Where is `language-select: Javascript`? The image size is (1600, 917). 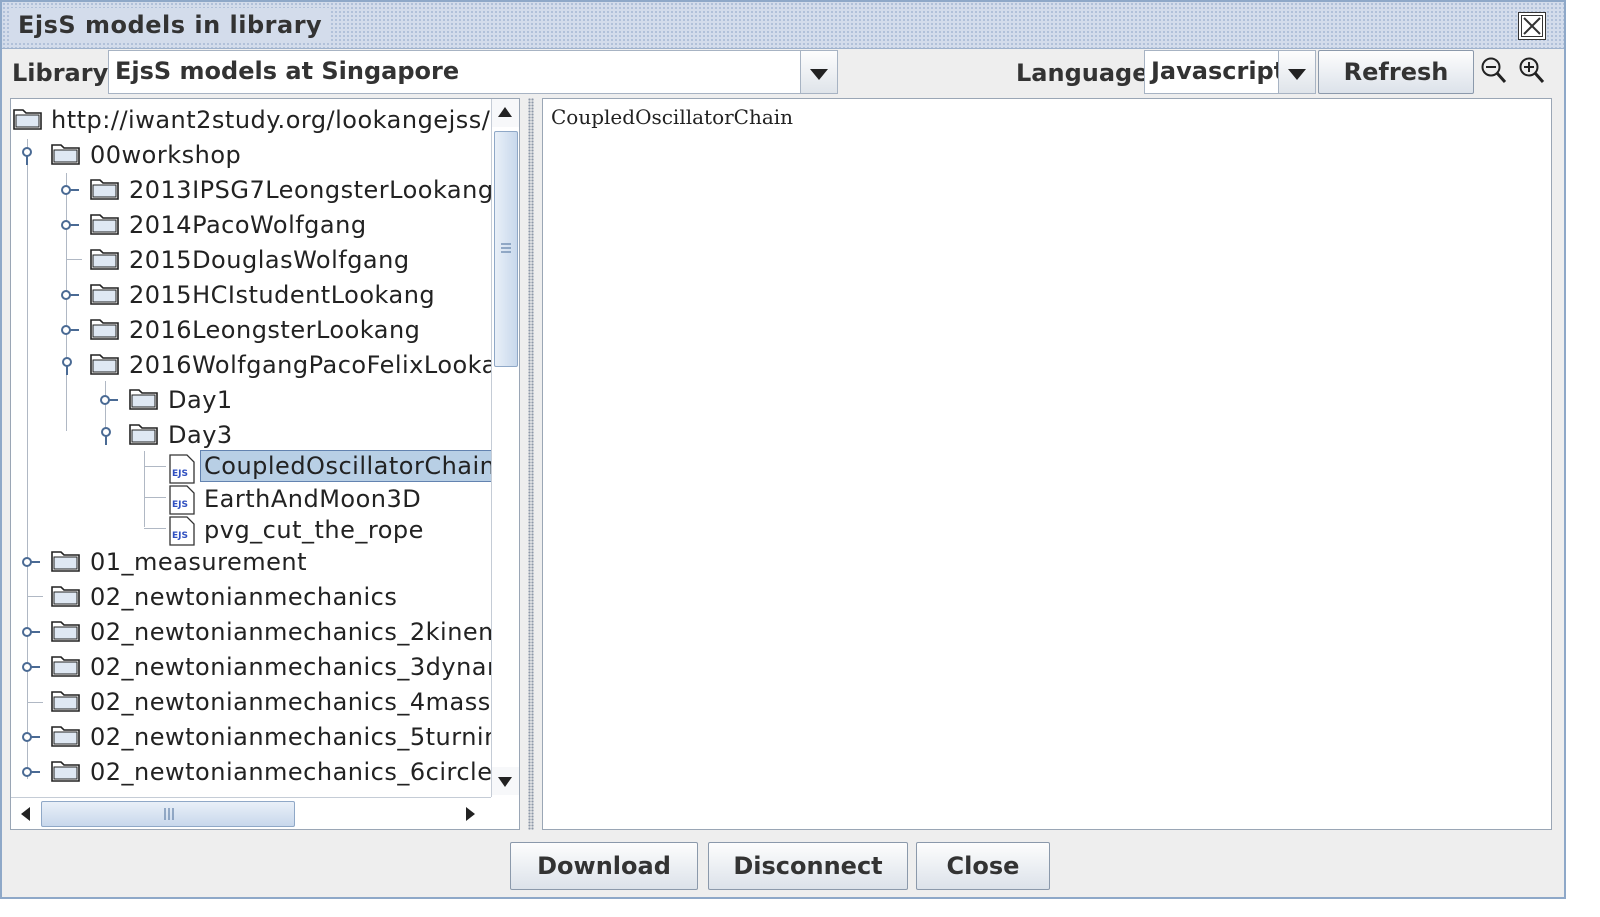 language-select: Javascript is located at coordinates (1230, 72).